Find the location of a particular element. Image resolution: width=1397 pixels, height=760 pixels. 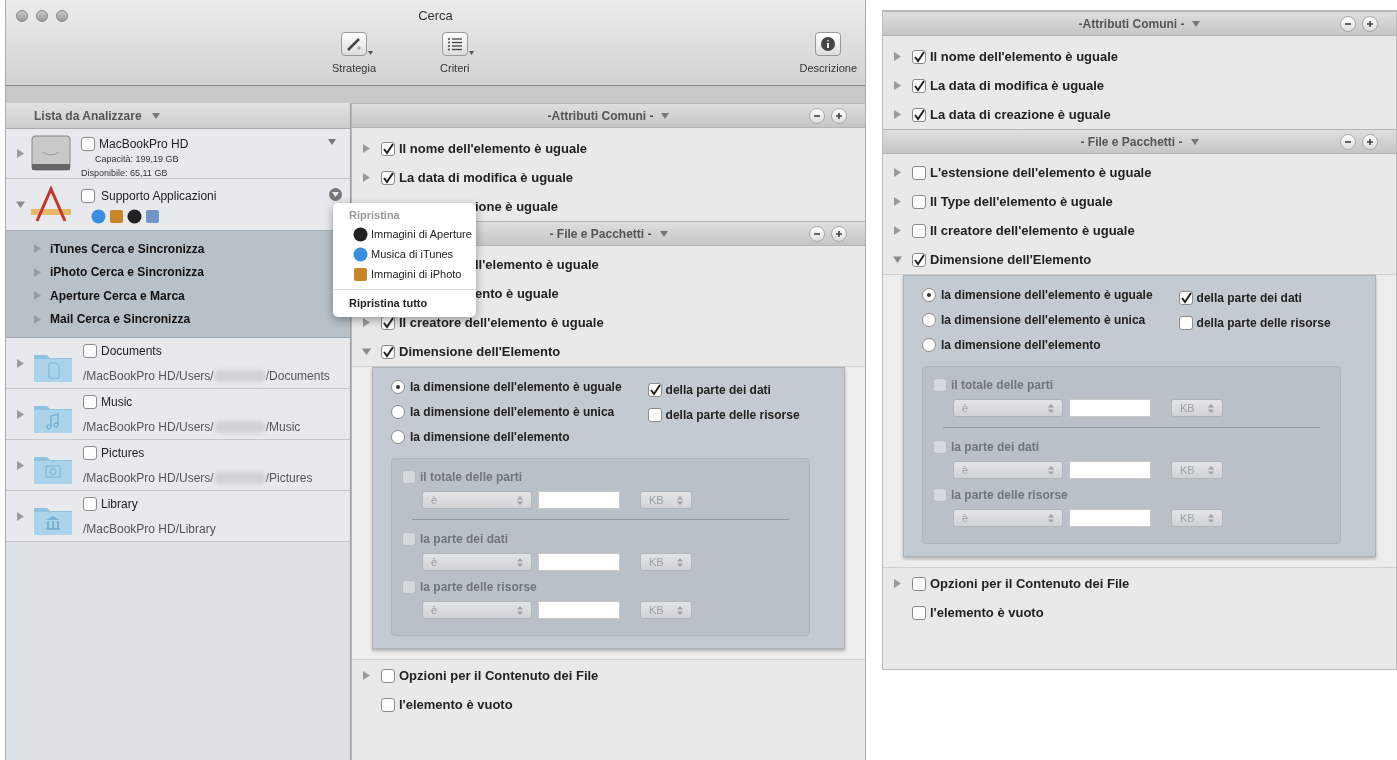

strategy-item: iTunes Cerca e Sincronizza is located at coordinates (127, 248).